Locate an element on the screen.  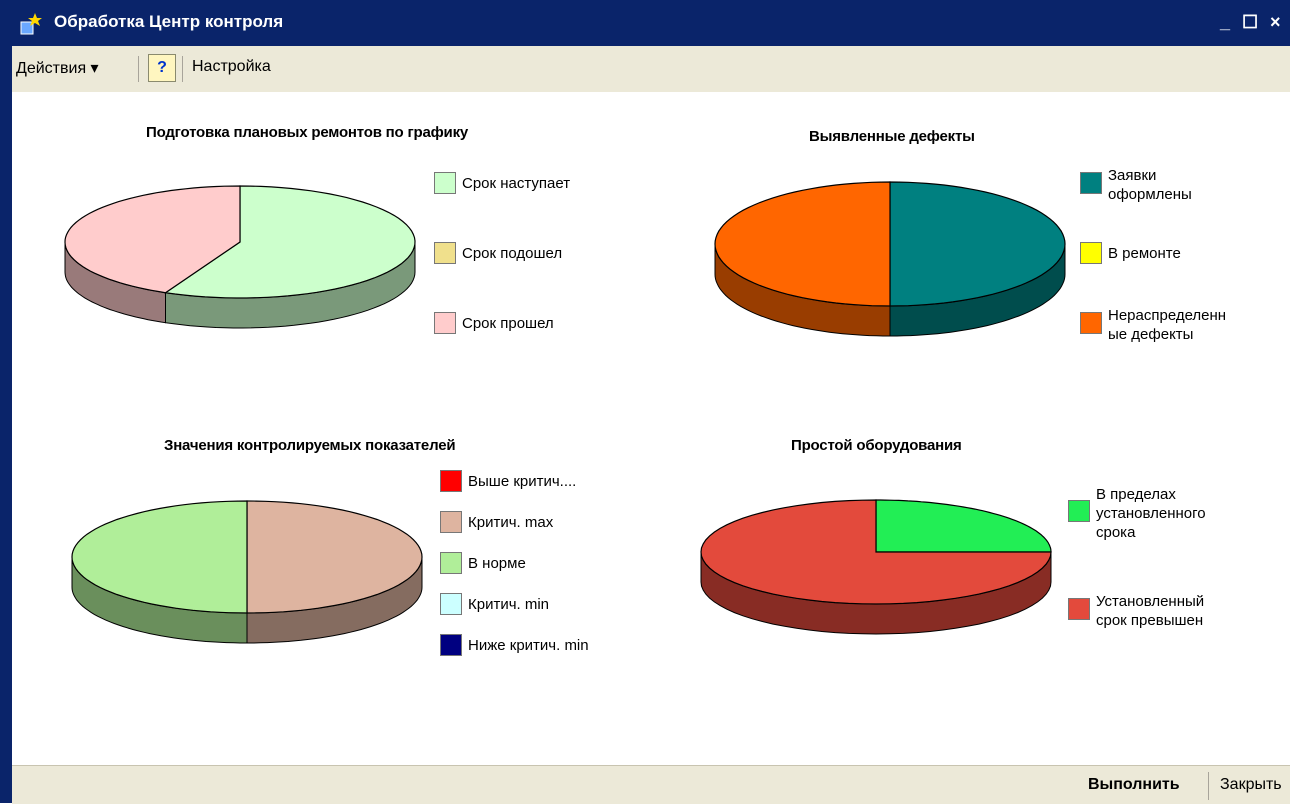
help-button: ? is located at coordinates (162, 68).